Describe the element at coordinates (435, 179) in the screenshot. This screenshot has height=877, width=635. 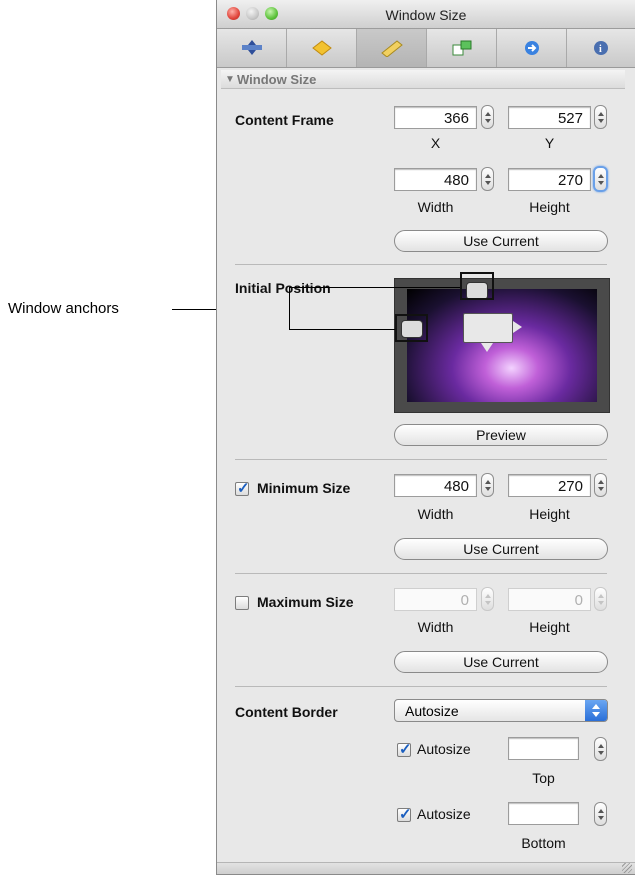
I see `frame-width-field: 480` at that location.